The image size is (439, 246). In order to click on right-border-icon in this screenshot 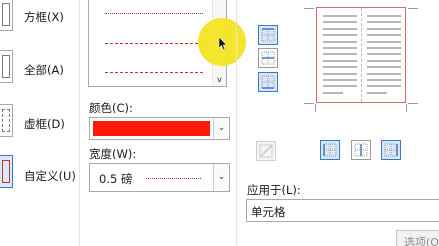, I will do `click(391, 150)`.